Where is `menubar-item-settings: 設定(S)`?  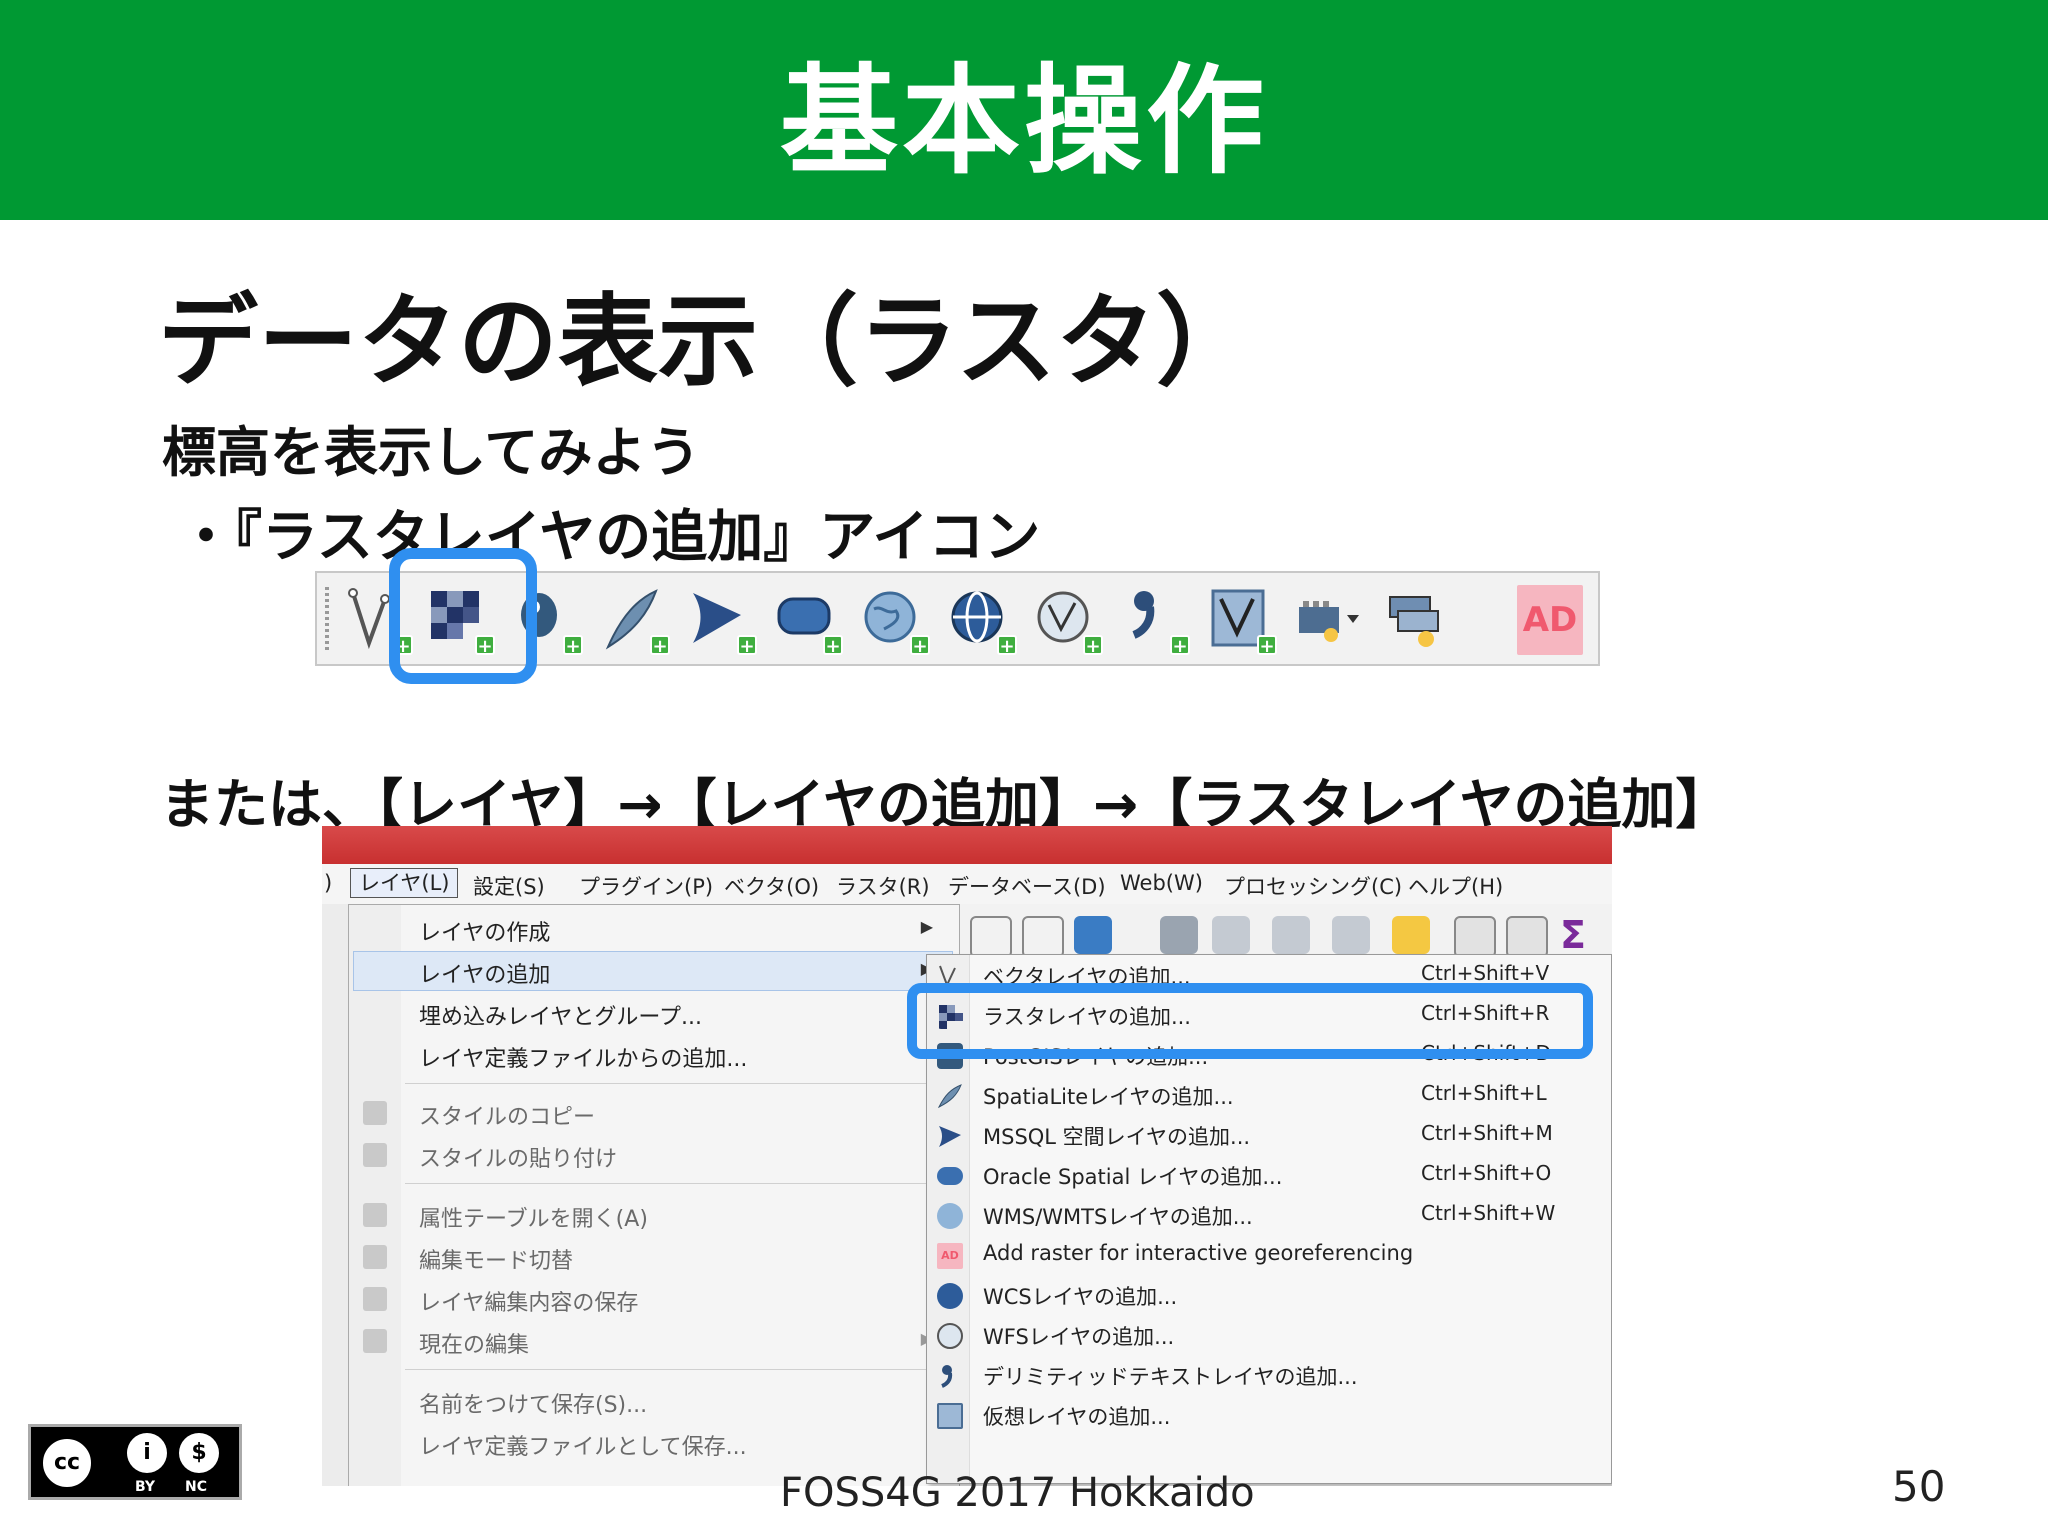
menubar-item-settings: 設定(S) is located at coordinates (509, 886).